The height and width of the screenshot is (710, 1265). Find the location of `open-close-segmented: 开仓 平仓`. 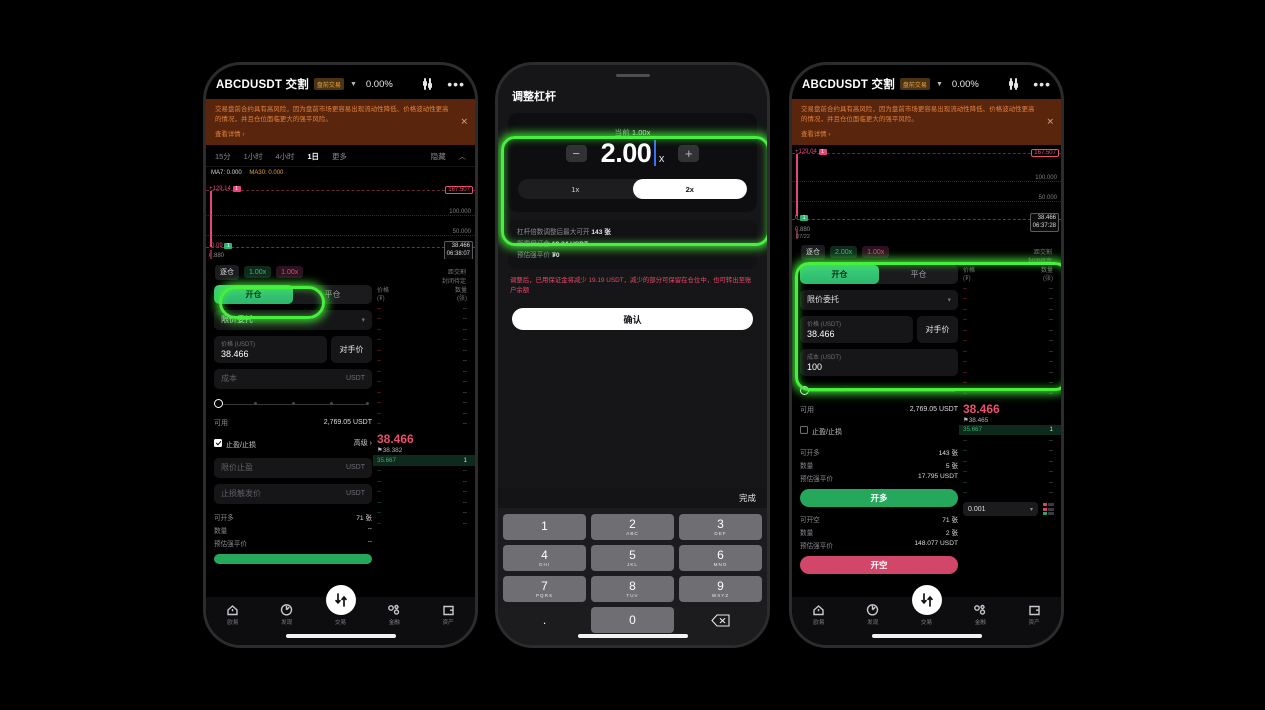

open-close-segmented: 开仓 平仓 is located at coordinates (293, 294).